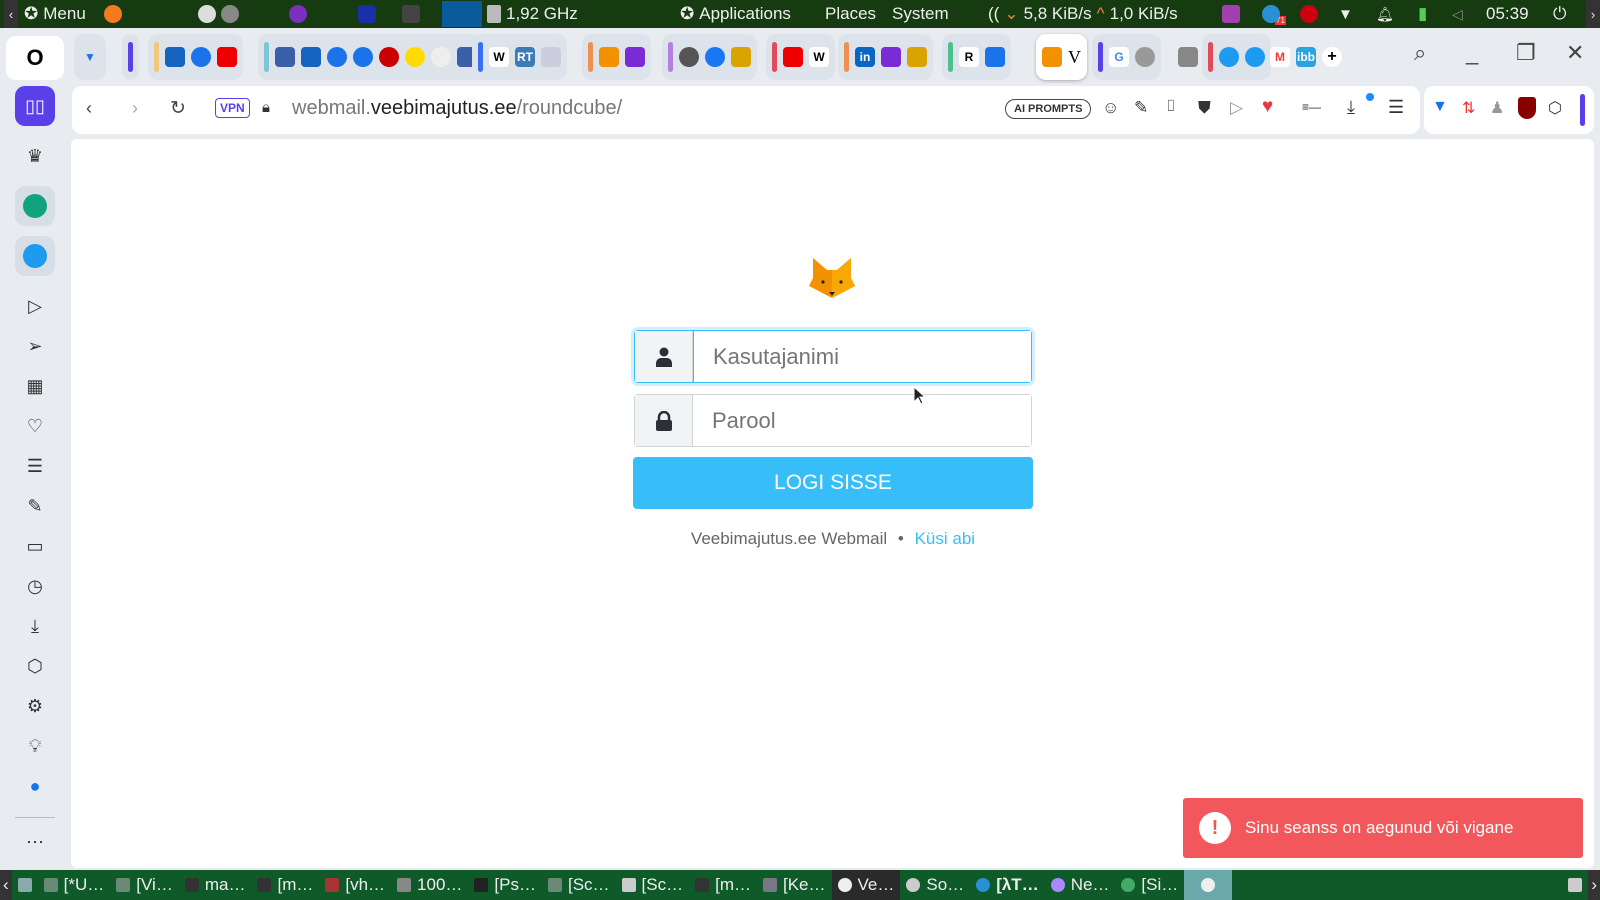  Describe the element at coordinates (11, 14) in the screenshot. I see `panel-left-arrow: ‹` at that location.